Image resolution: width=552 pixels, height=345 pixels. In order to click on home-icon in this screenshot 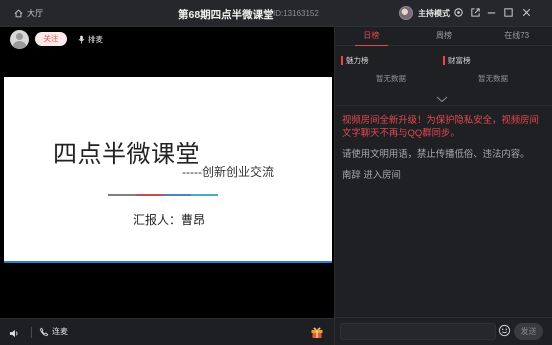, I will do `click(18, 13)`.